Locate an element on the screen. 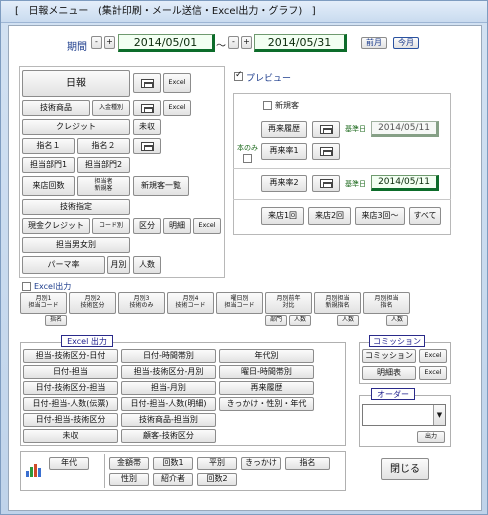  from-minus-button: - is located at coordinates (96, 42).